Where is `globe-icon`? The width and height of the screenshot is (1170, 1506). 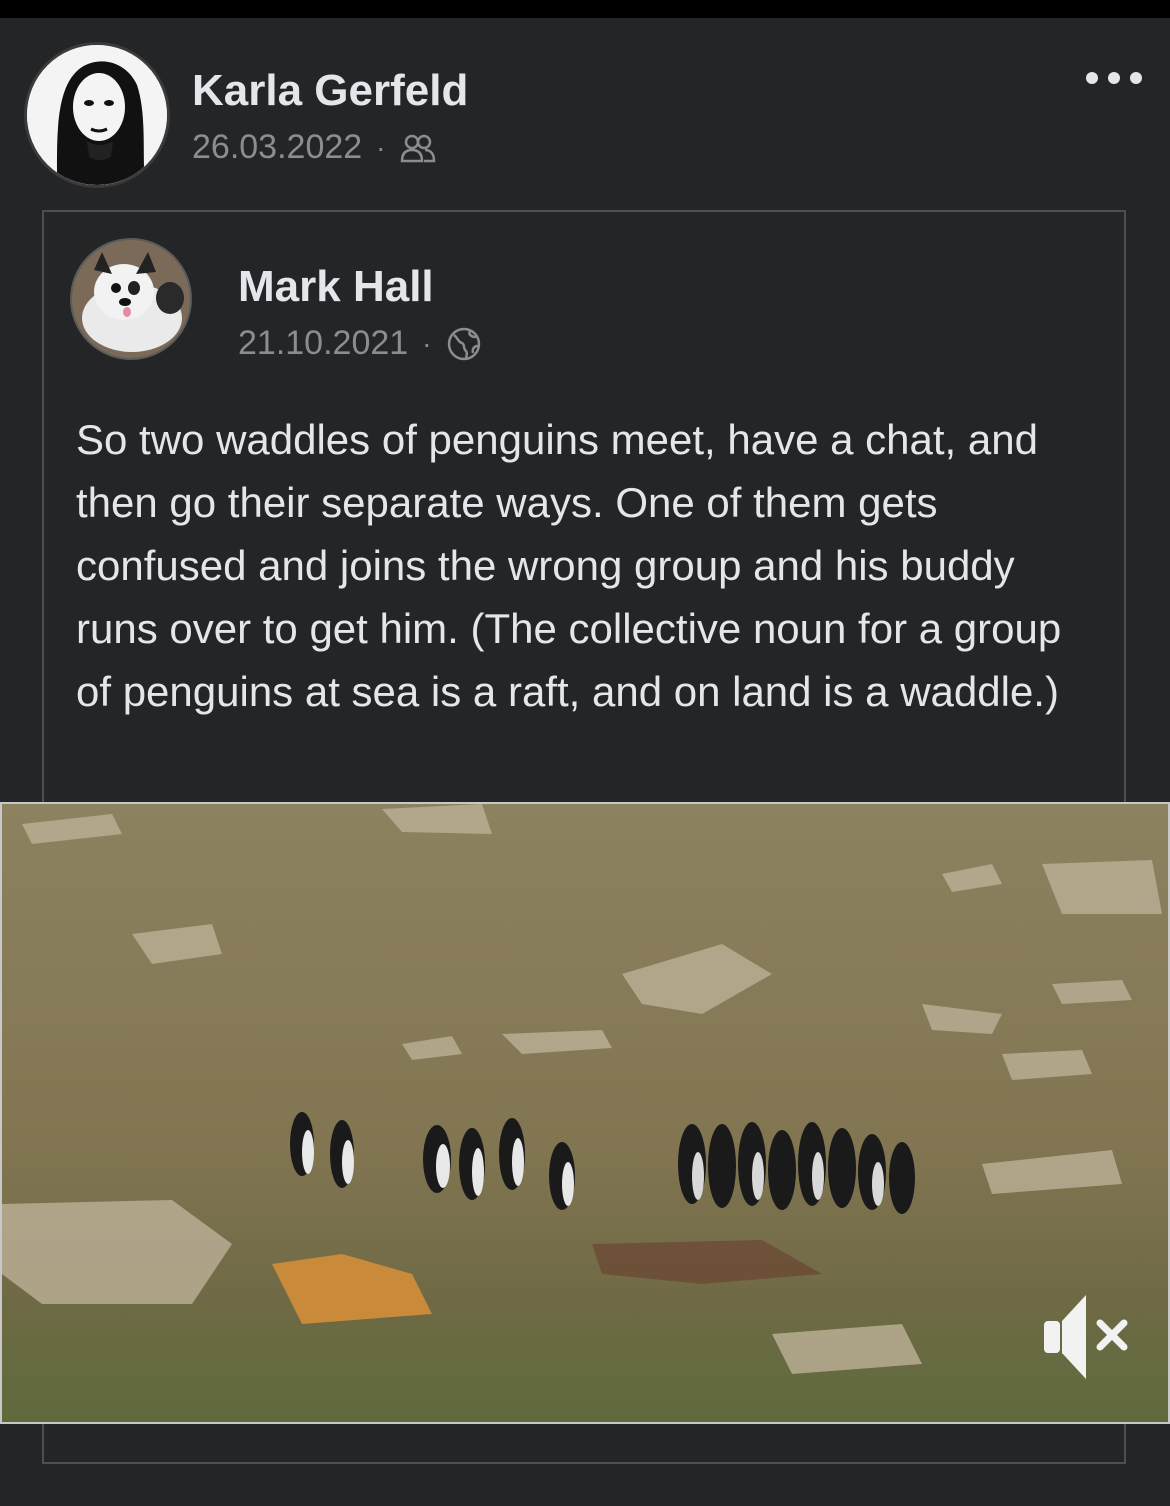 globe-icon is located at coordinates (463, 343).